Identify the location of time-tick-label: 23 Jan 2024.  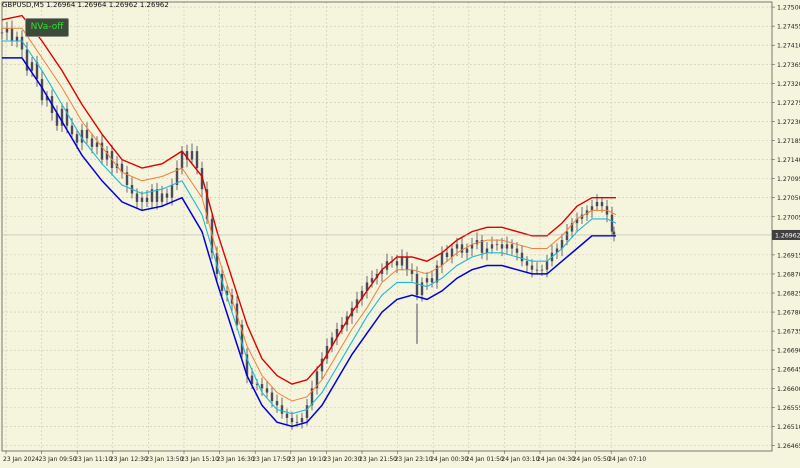
(21, 459).